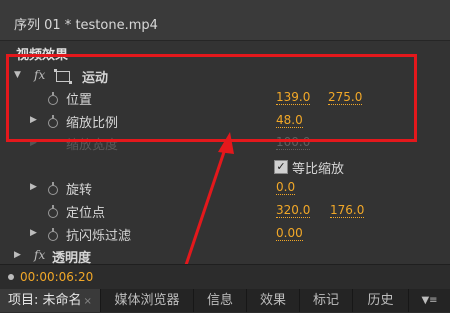 This screenshot has height=313, width=450. I want to click on close-icon: ×, so click(88, 301).